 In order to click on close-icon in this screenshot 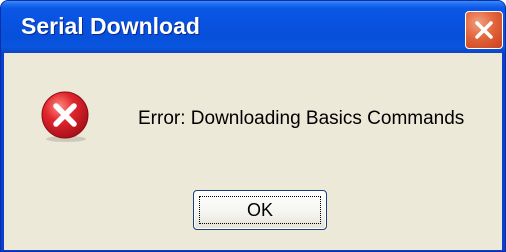, I will do `click(484, 30)`.